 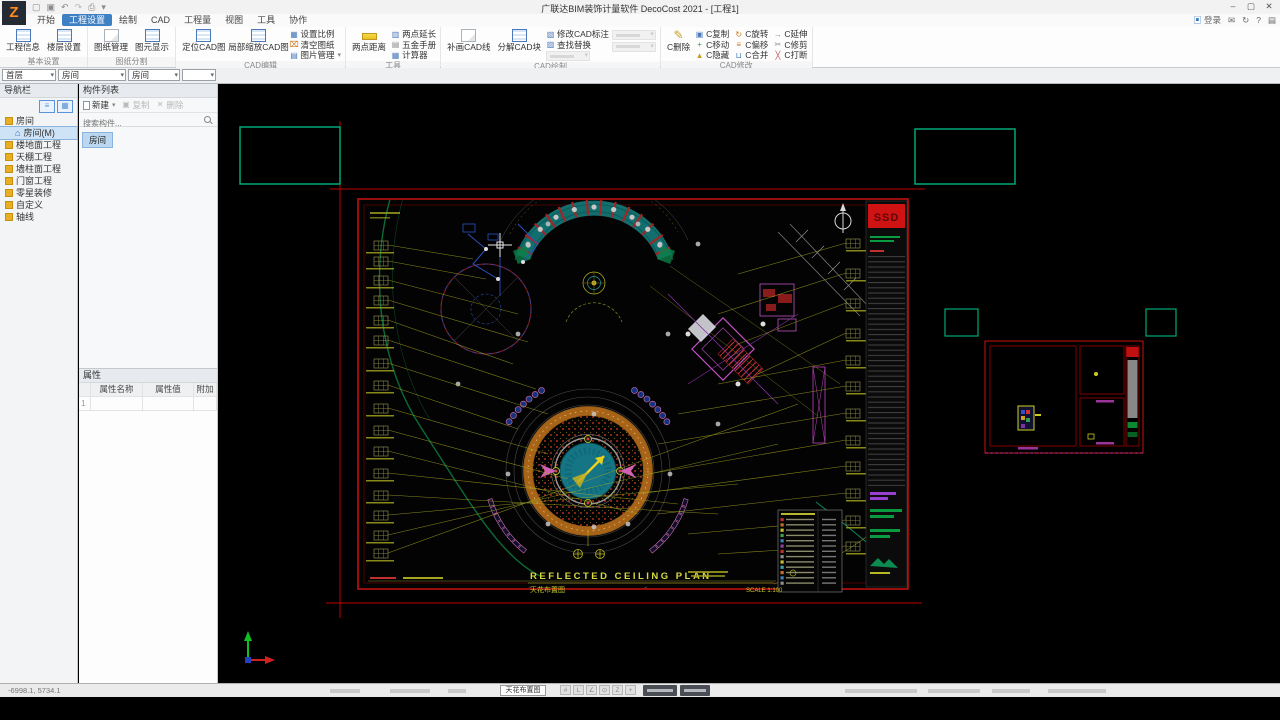 I want to click on c-merge-button: ⊔ C合并, so click(x=751, y=55).